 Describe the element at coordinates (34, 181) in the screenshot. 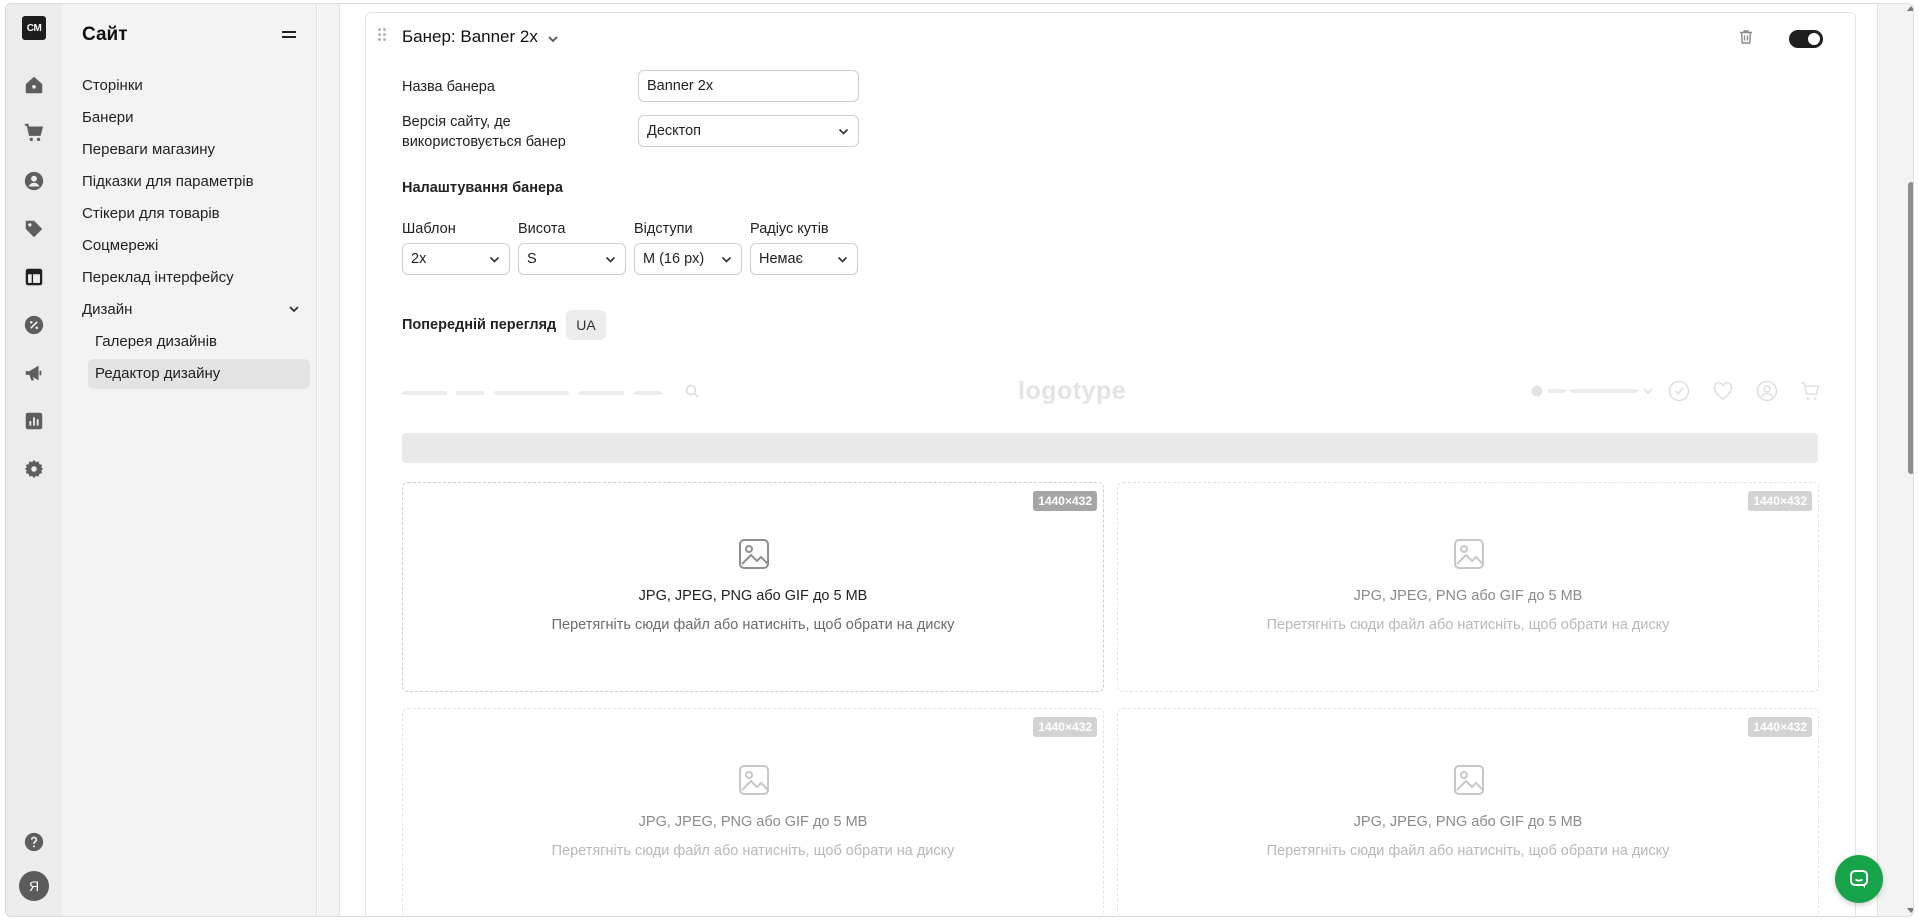

I see `user-icon` at that location.